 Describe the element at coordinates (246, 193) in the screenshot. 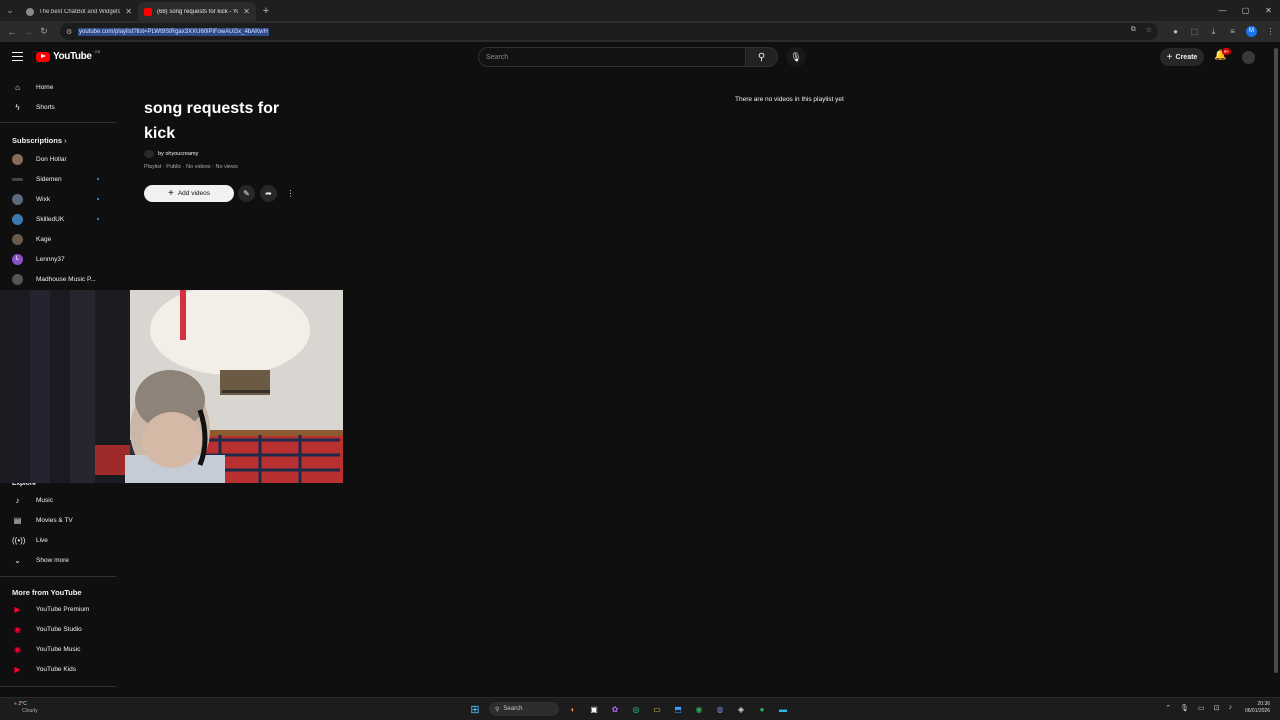

I see `edit-button: ✎` at that location.